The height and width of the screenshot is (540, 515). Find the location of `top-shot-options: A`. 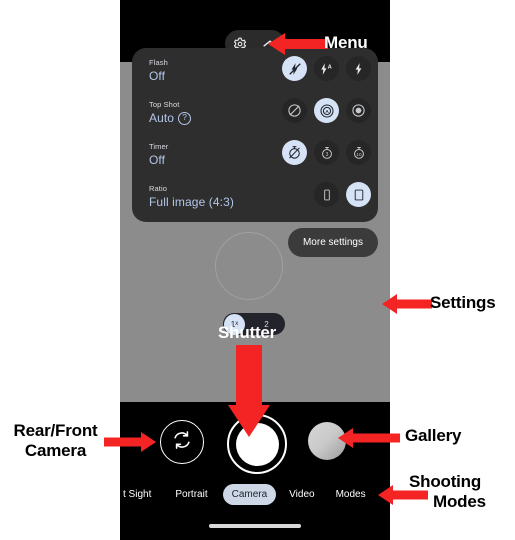

top-shot-options: A is located at coordinates (326, 110).